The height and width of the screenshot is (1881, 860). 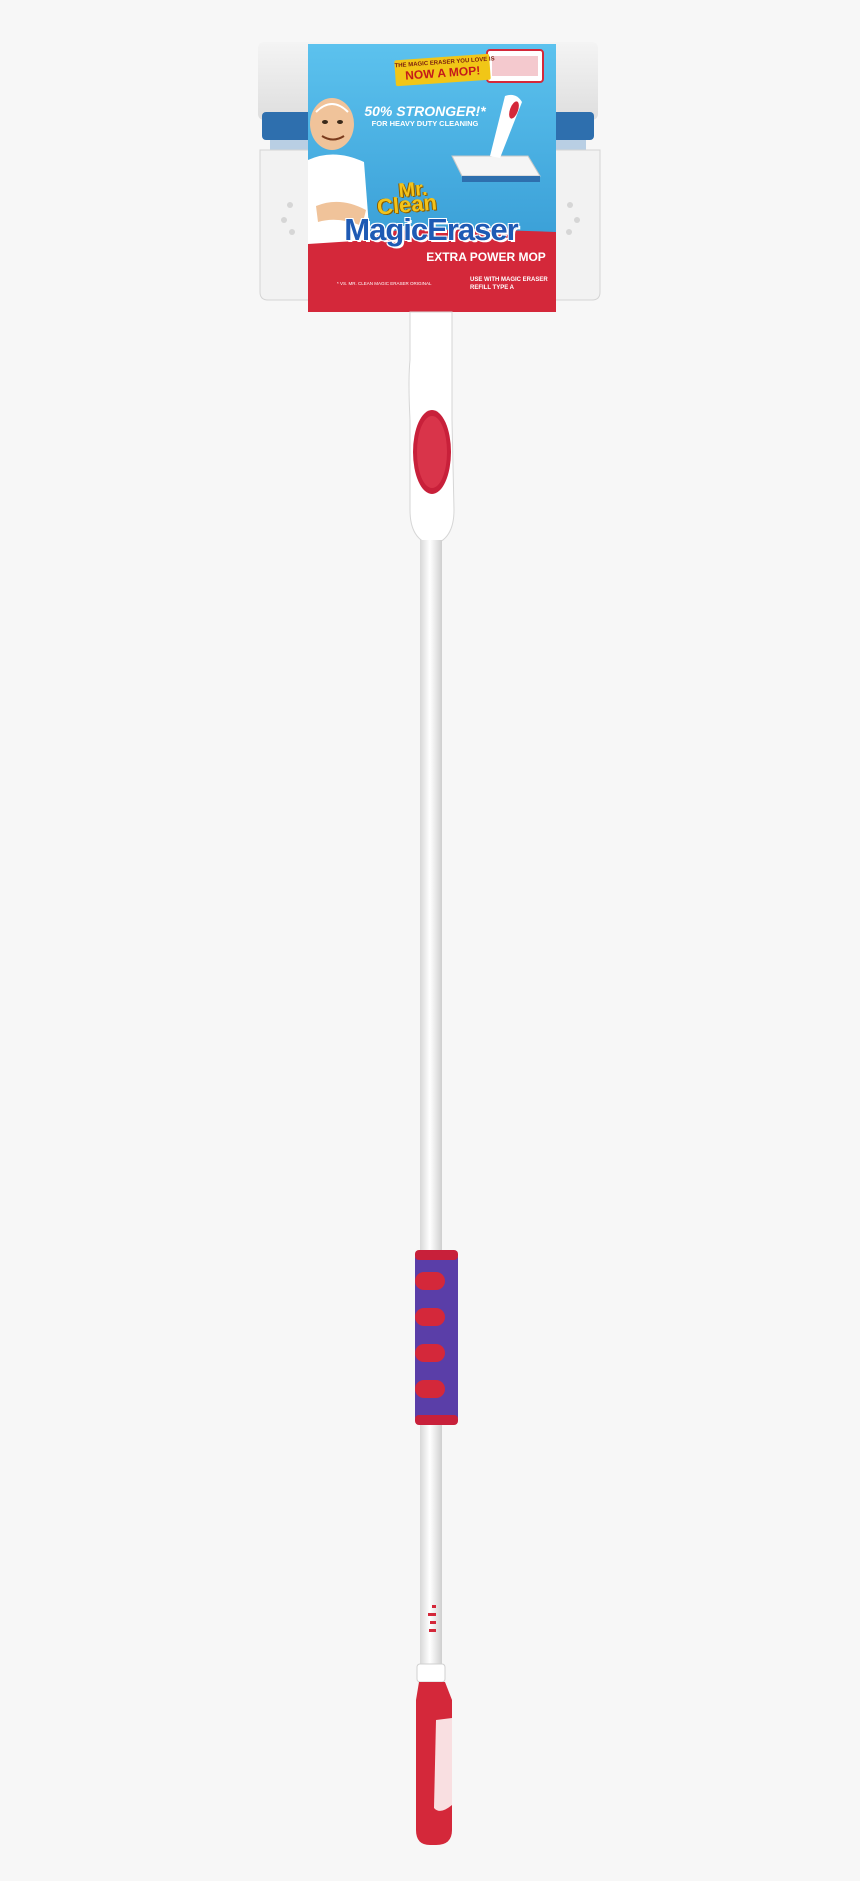 What do you see at coordinates (425, 111) in the screenshot?
I see `claim-text: 50% STRONGER!*` at bounding box center [425, 111].